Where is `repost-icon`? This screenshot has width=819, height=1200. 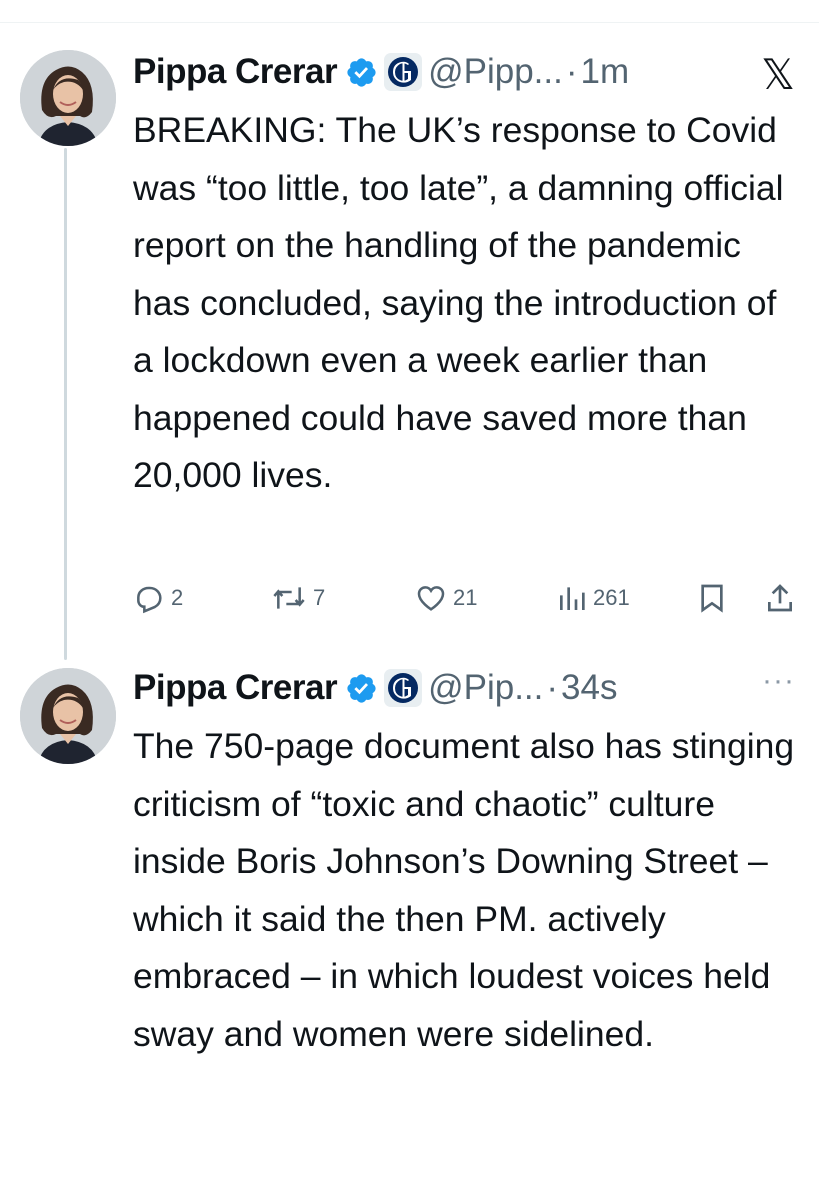 repost-icon is located at coordinates (289, 598).